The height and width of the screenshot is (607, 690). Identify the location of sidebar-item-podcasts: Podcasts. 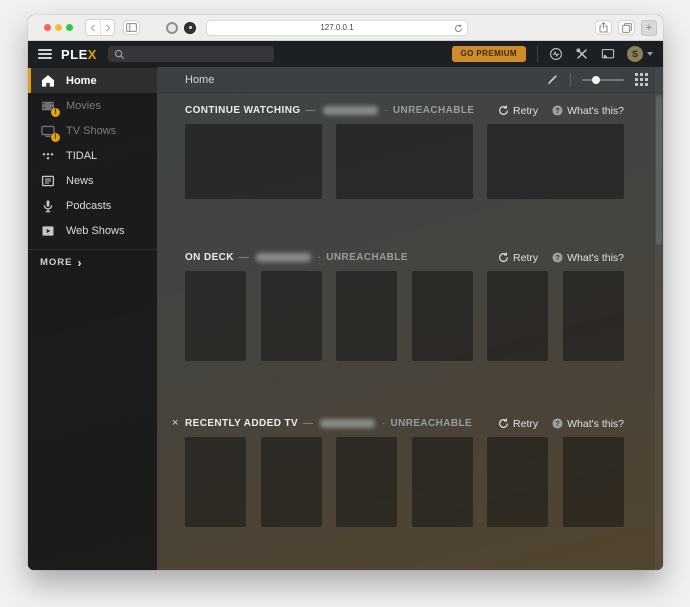
(92, 205).